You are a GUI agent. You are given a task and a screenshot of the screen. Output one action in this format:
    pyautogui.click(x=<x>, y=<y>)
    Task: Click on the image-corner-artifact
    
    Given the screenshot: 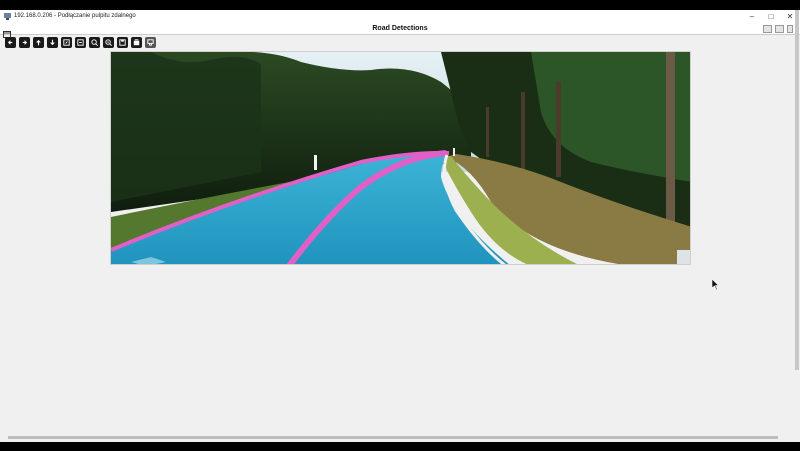 What is the action you would take?
    pyautogui.click(x=683, y=257)
    